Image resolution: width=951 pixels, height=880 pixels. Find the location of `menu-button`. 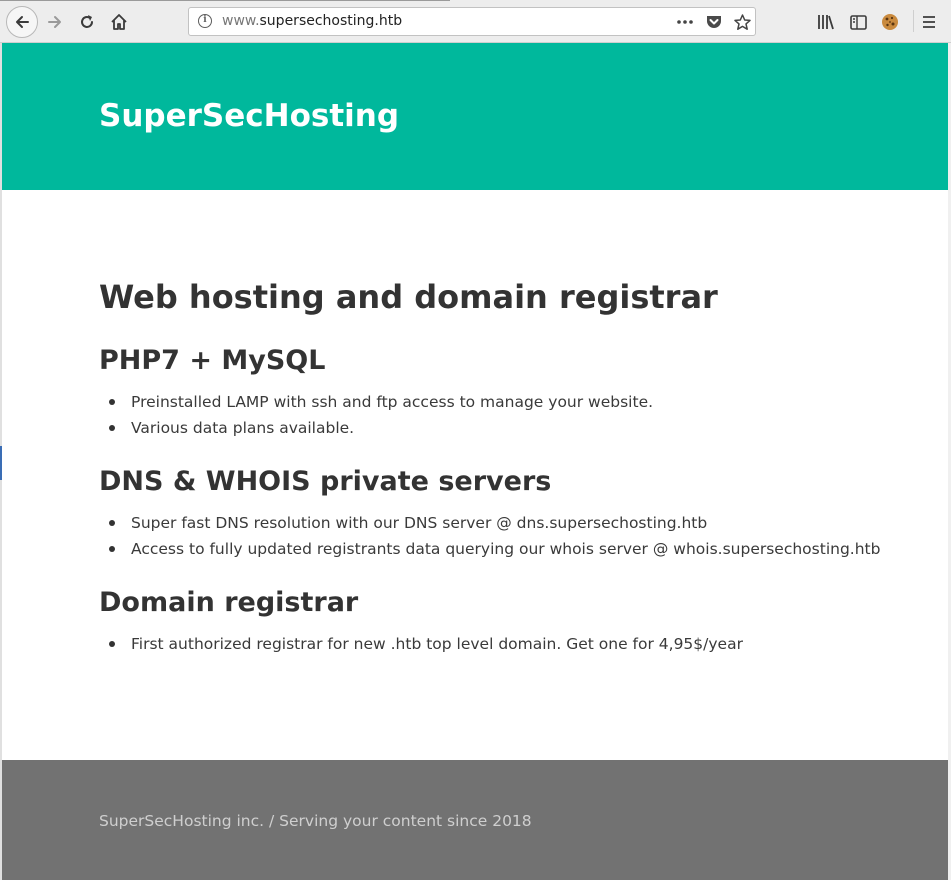

menu-button is located at coordinates (929, 22).